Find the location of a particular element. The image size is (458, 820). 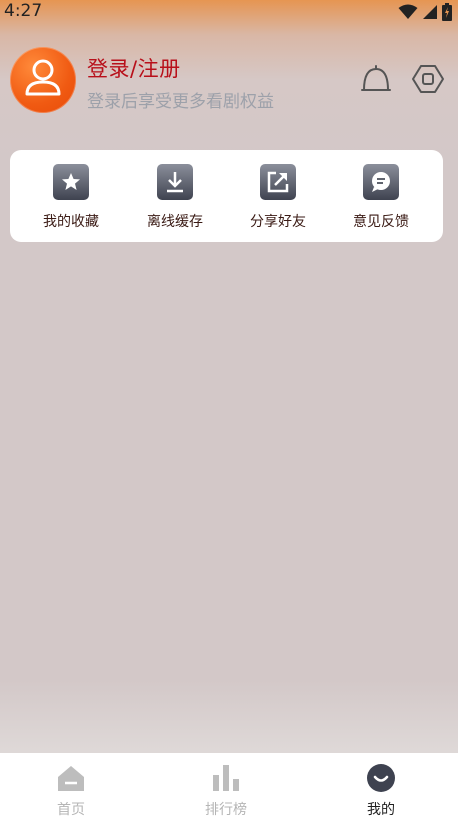

bell-icon is located at coordinates (376, 79).